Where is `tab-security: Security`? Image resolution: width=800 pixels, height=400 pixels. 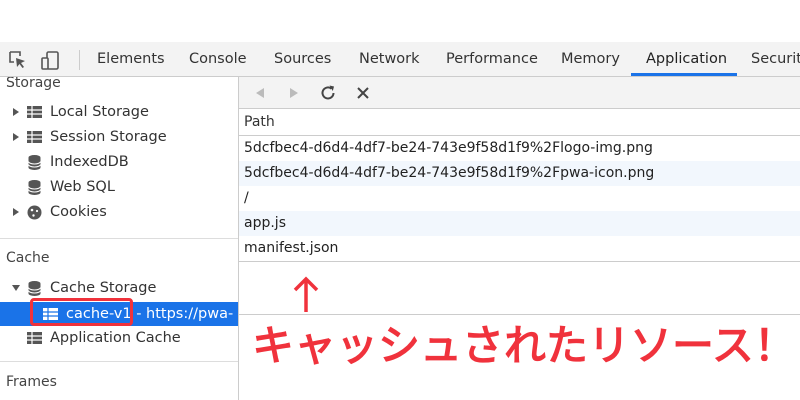
tab-security: Security is located at coordinates (775, 59).